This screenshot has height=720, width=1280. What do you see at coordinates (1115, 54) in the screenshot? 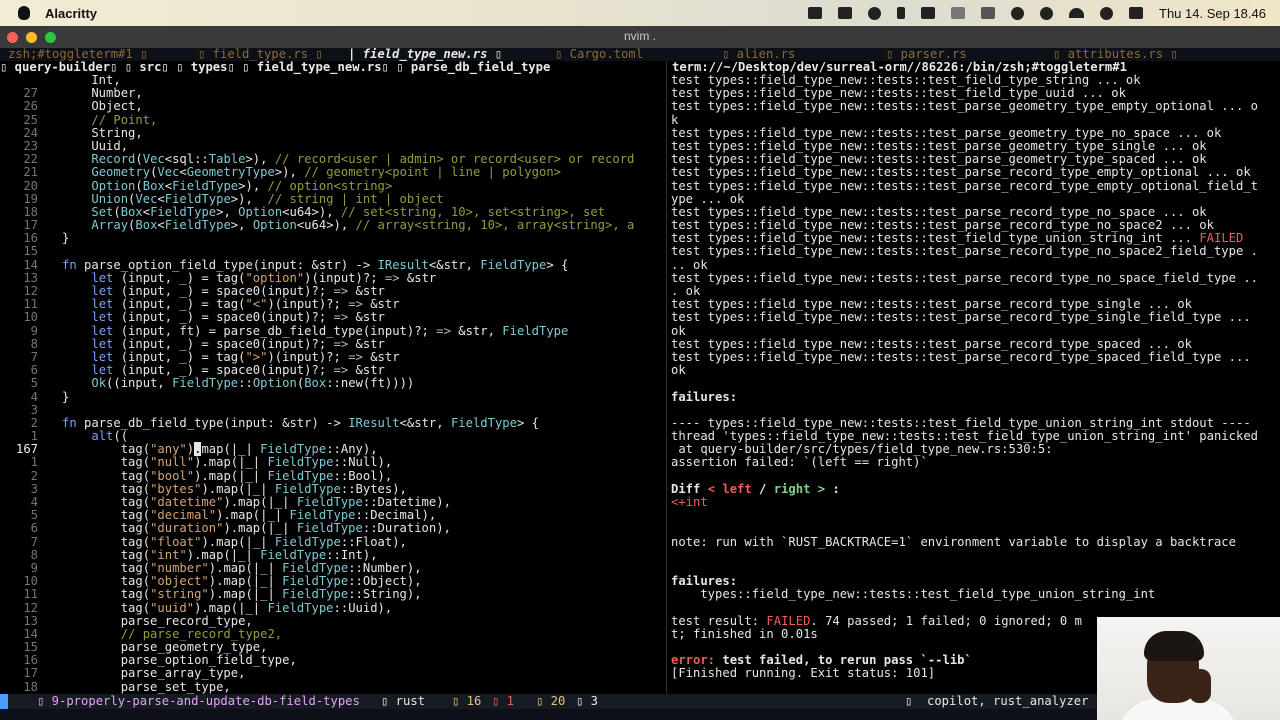
I see `tab-attributes: ▯ attributes.rs ▯` at bounding box center [1115, 54].